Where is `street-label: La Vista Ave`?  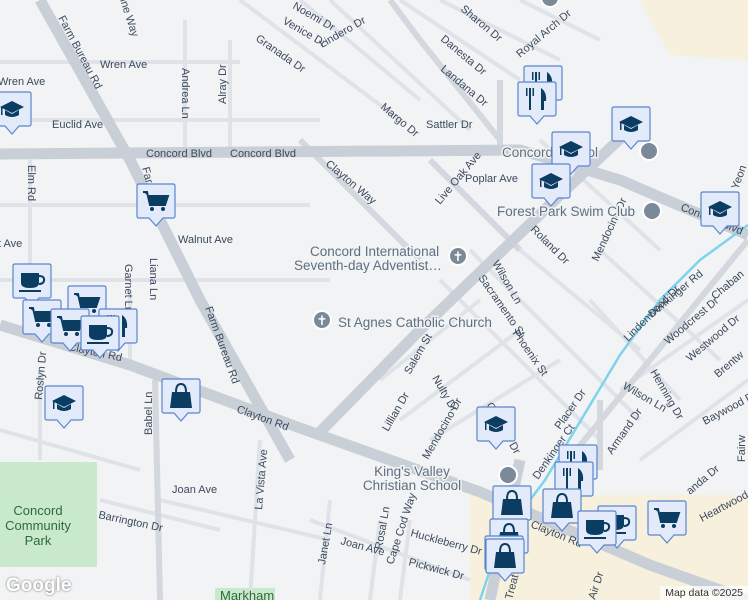
street-label: La Vista Ave is located at coordinates (261, 480).